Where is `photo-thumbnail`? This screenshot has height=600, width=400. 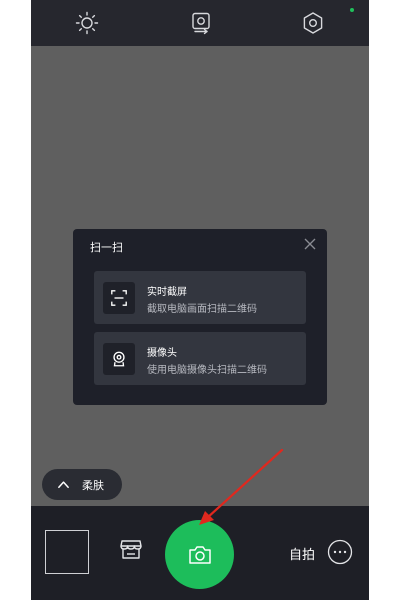
photo-thumbnail is located at coordinates (67, 552).